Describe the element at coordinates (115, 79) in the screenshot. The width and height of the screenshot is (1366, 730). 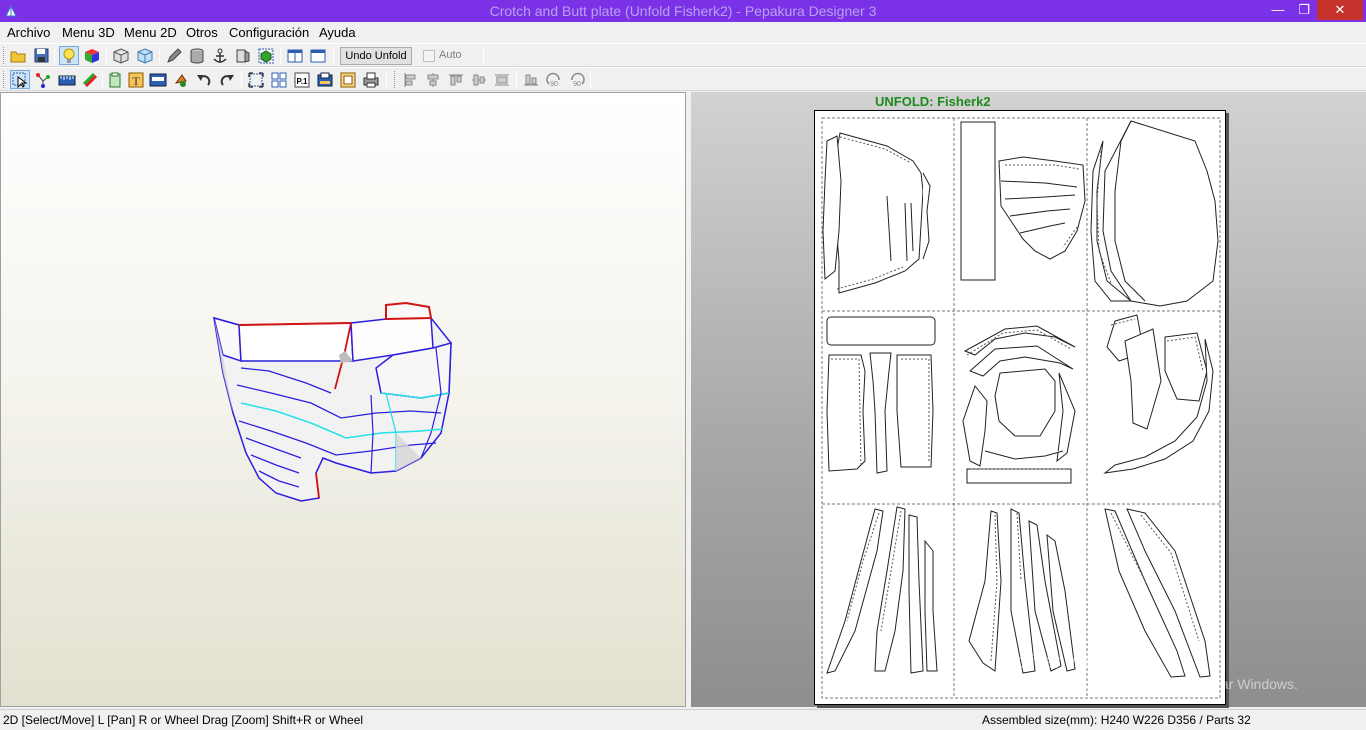
I see `flap-edit-icon` at that location.